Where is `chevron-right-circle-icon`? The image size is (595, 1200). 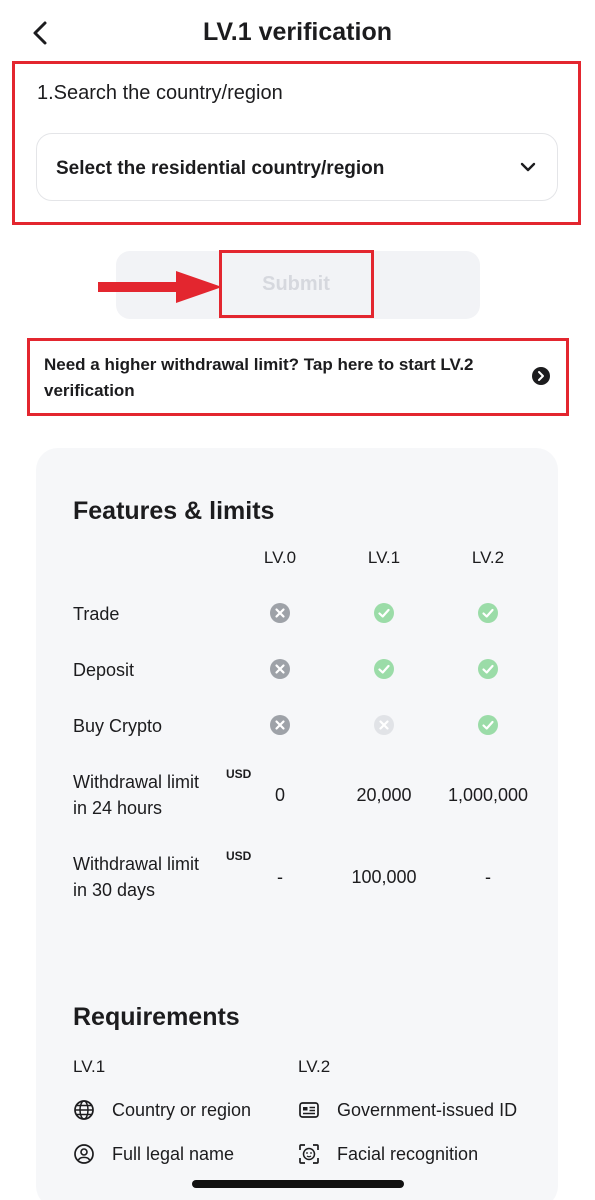
chevron-right-circle-icon is located at coordinates (541, 376).